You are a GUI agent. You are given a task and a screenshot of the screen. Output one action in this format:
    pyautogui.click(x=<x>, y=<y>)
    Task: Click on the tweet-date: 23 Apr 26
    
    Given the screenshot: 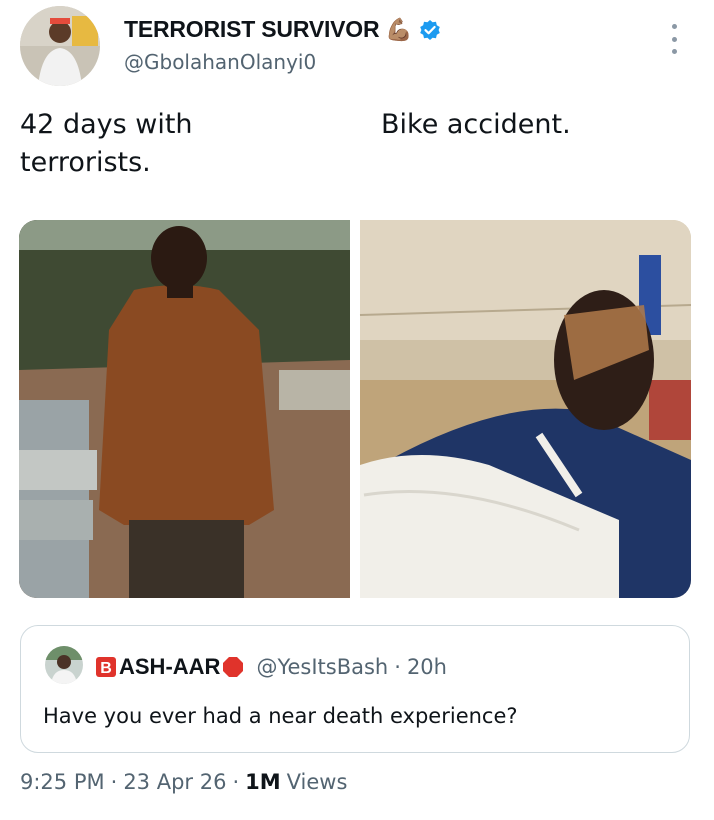 What is the action you would take?
    pyautogui.click(x=174, y=782)
    